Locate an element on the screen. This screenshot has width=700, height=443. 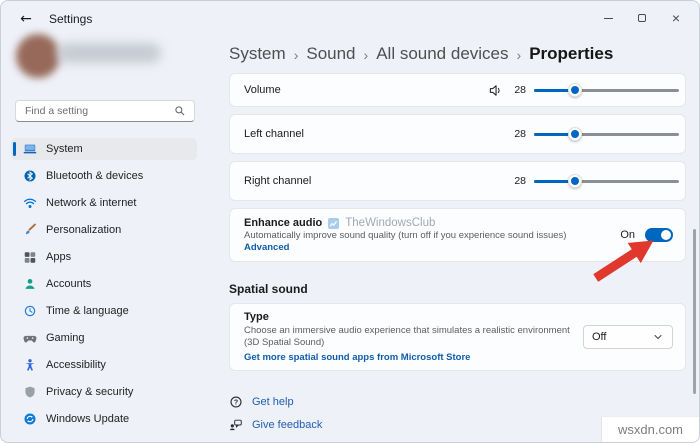
back-button: ← is located at coordinates (26, 19).